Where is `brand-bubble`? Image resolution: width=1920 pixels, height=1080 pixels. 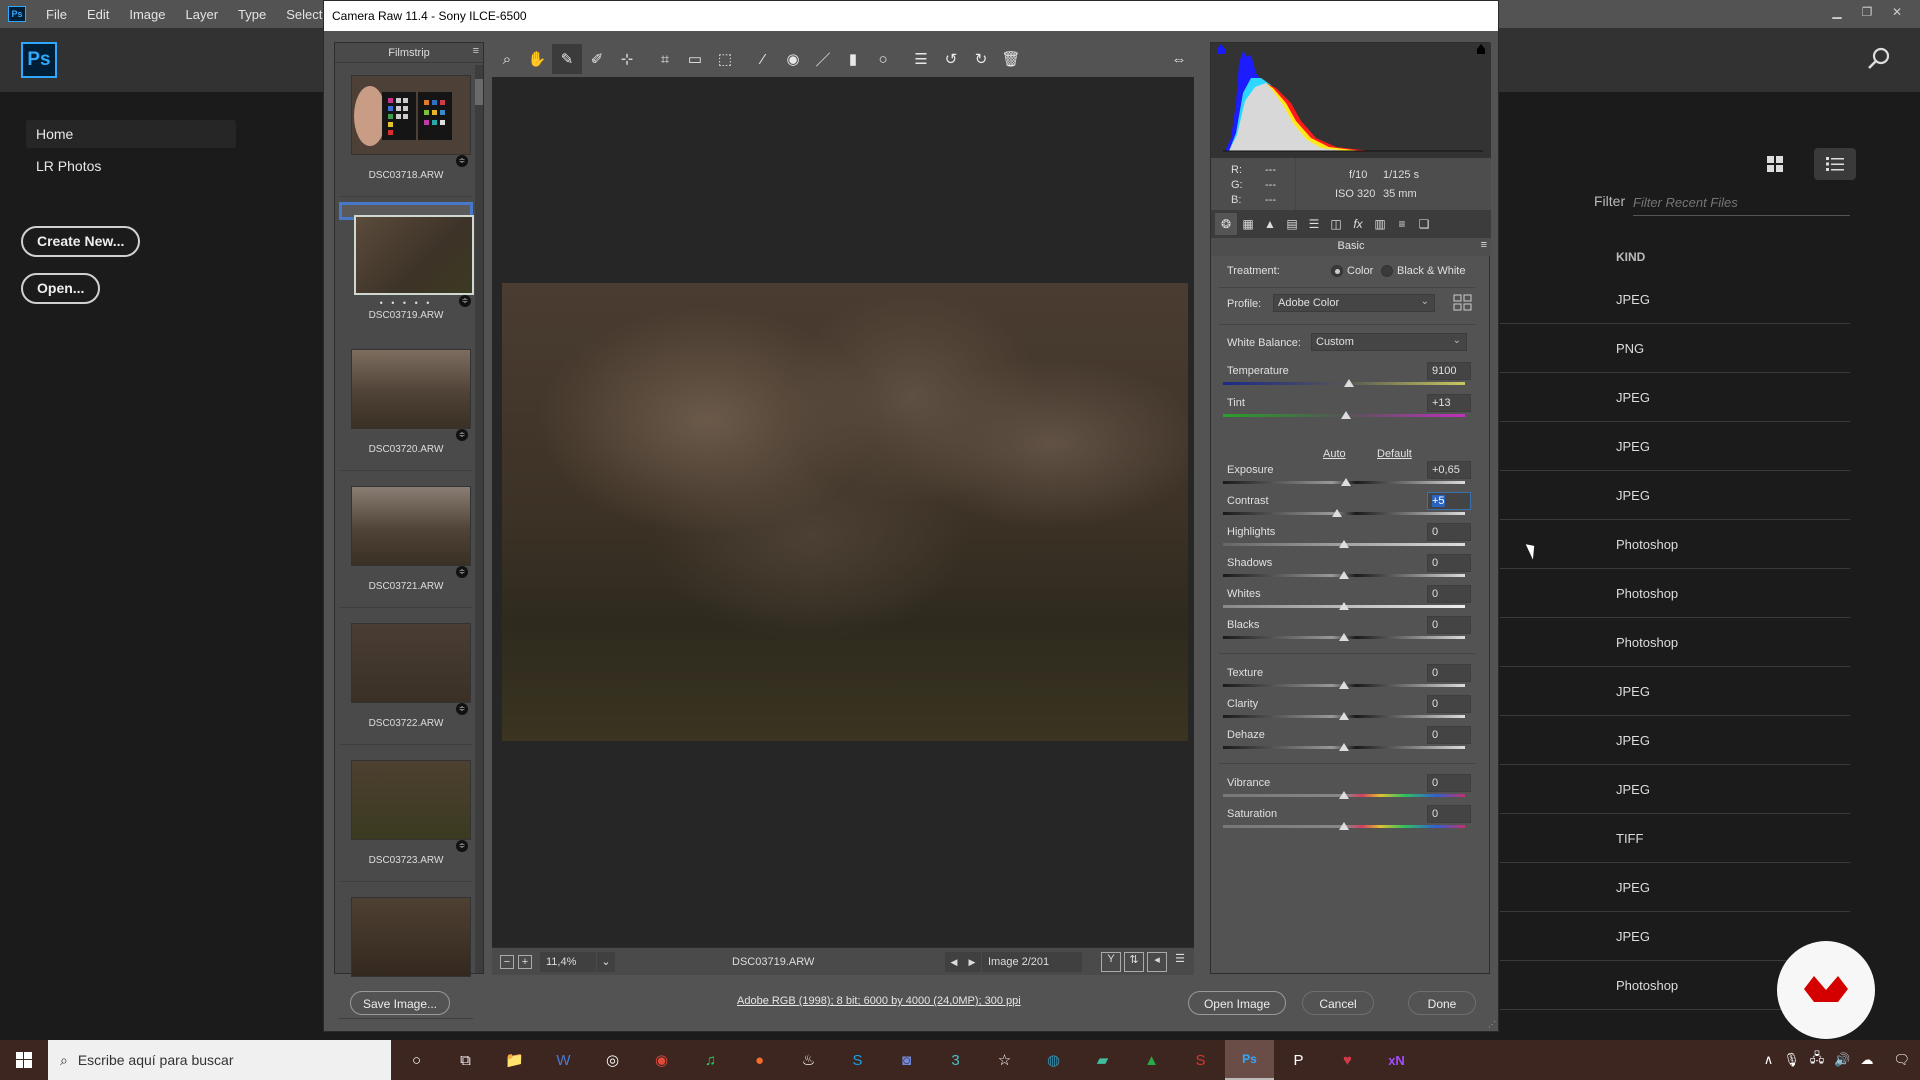 brand-bubble is located at coordinates (1826, 990).